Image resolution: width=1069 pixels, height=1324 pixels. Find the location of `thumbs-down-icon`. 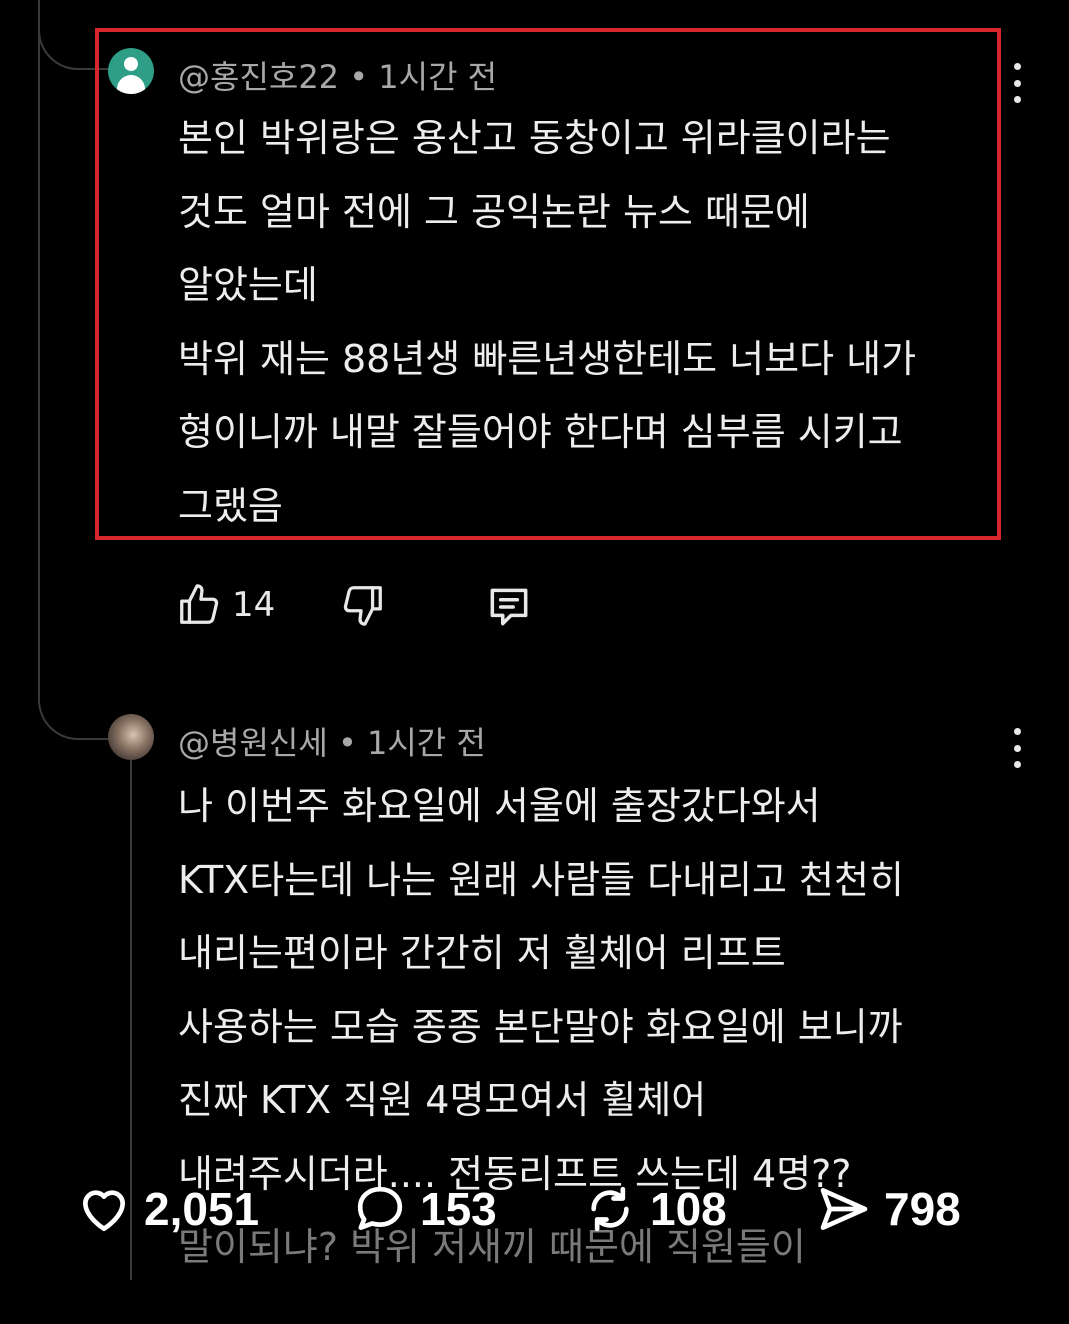

thumbs-down-icon is located at coordinates (362, 606).